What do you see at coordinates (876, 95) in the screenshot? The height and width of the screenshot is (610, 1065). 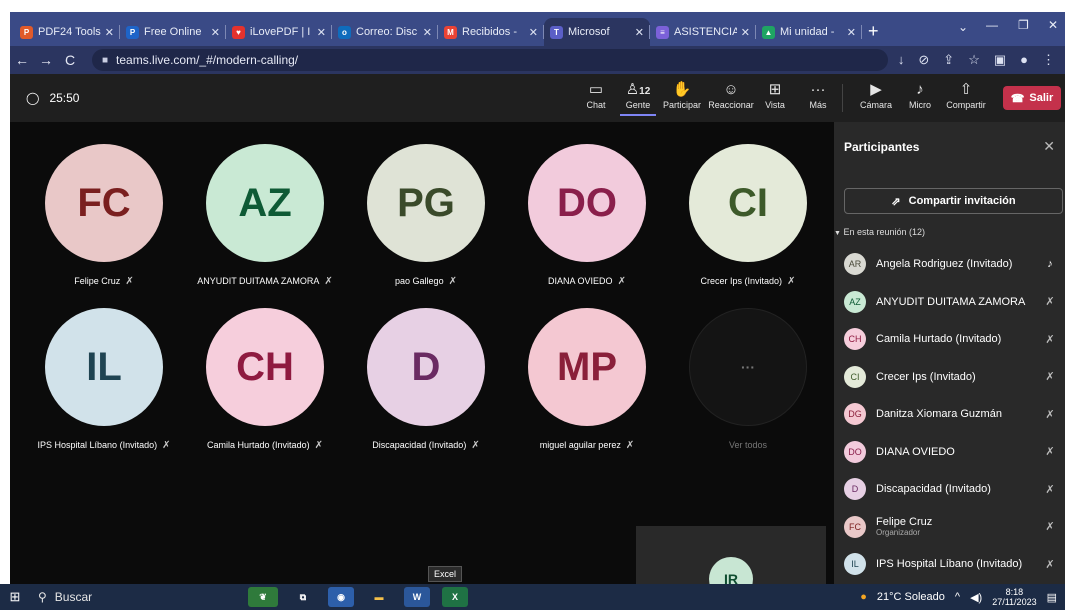 I see `camera-button: ▶ Cámara` at bounding box center [876, 95].